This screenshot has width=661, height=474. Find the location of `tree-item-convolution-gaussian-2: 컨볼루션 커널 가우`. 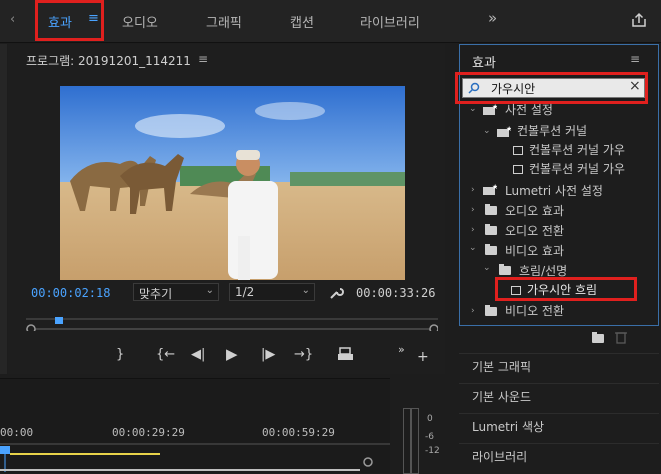

tree-item-convolution-gaussian-2: 컨볼루션 커널 가우 is located at coordinates (577, 168).